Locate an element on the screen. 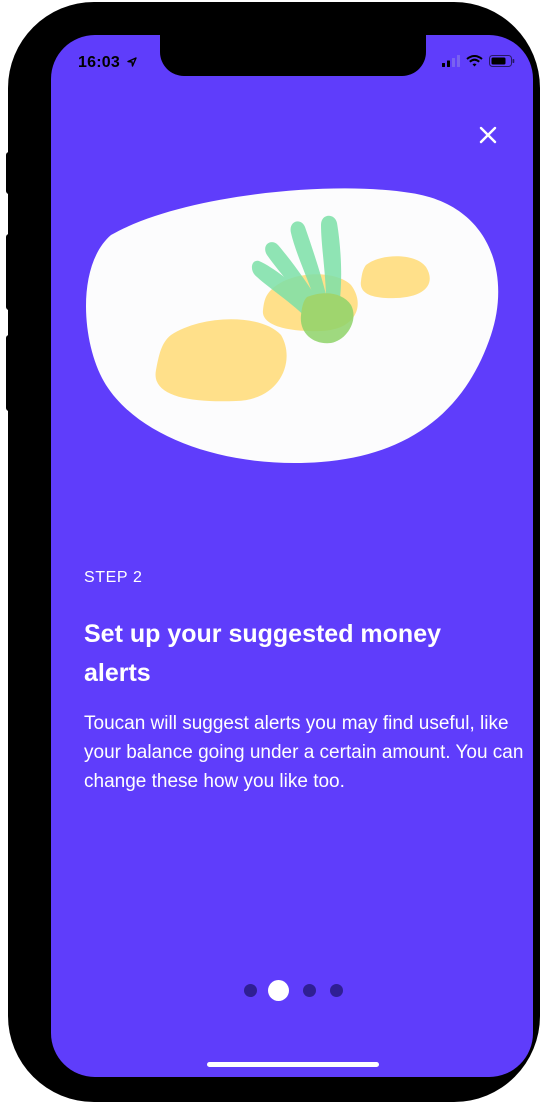  close-icon is located at coordinates (488, 135).